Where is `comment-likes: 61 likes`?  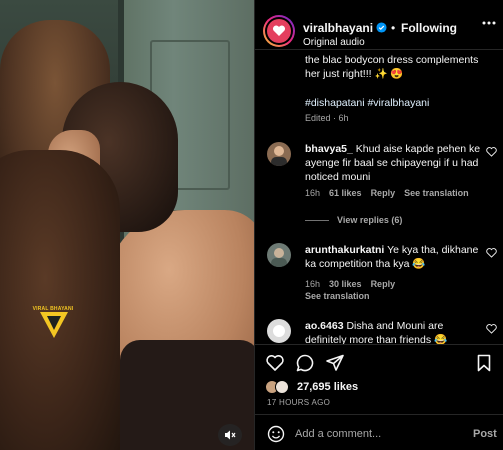 comment-likes: 61 likes is located at coordinates (345, 193).